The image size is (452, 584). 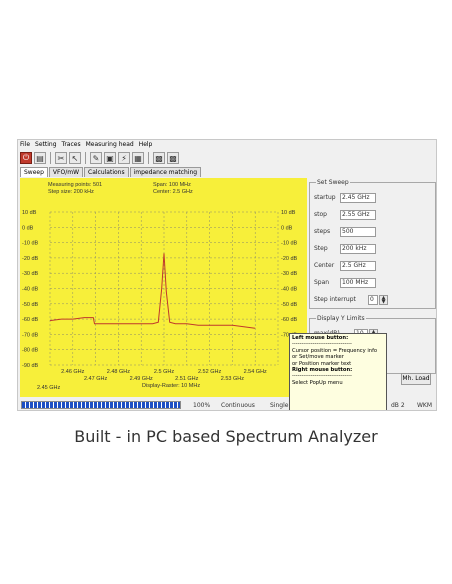 I want to click on sweep-row-interrupt: Step interrupt 0 ▲ ▼, so click(x=370, y=299).